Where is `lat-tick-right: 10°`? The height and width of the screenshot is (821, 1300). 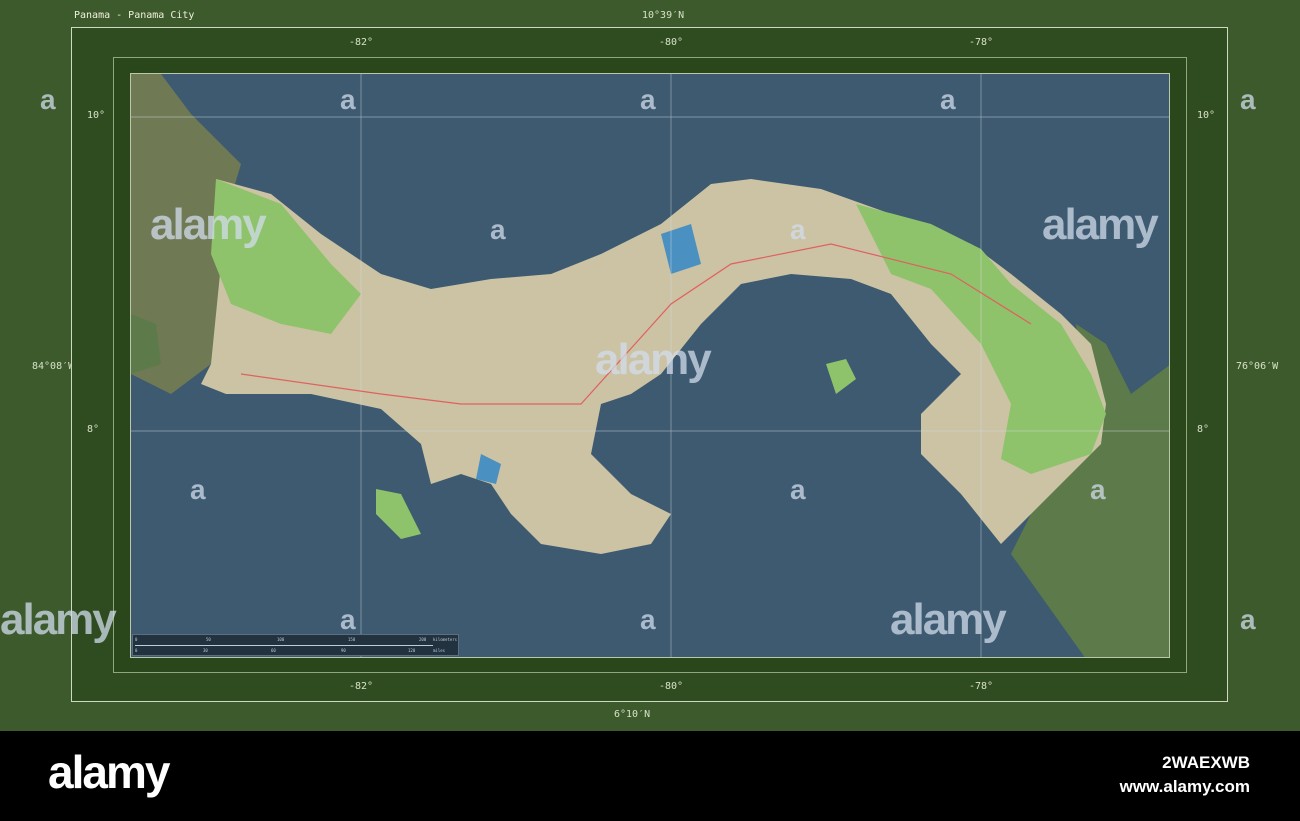 lat-tick-right: 10° is located at coordinates (1206, 115).